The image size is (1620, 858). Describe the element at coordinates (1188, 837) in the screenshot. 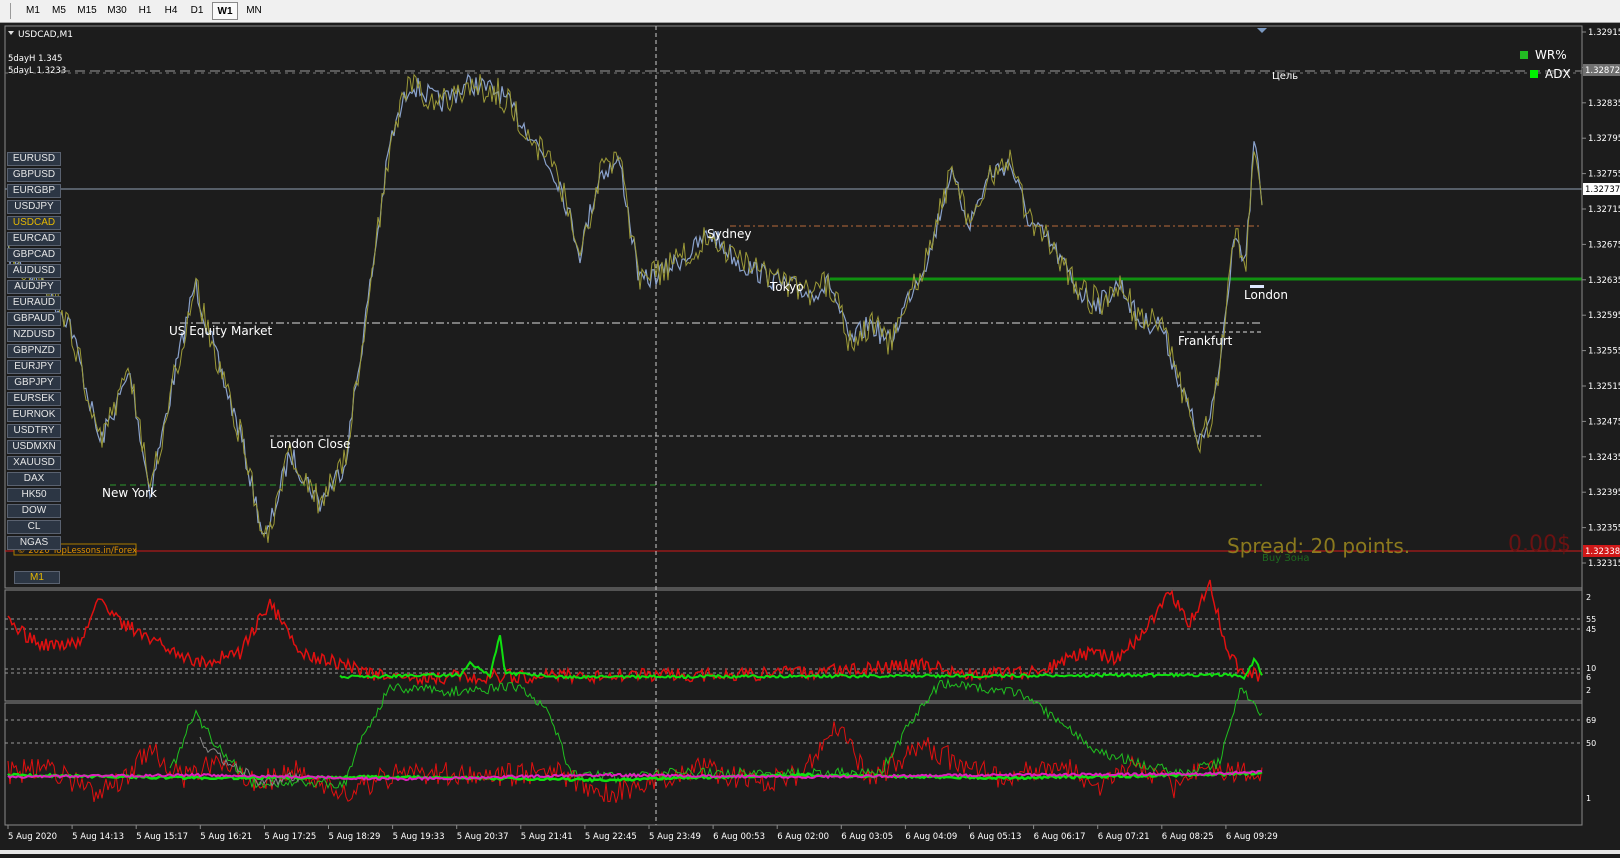

I see `time-axis-label: 6 Aug 08:25` at that location.